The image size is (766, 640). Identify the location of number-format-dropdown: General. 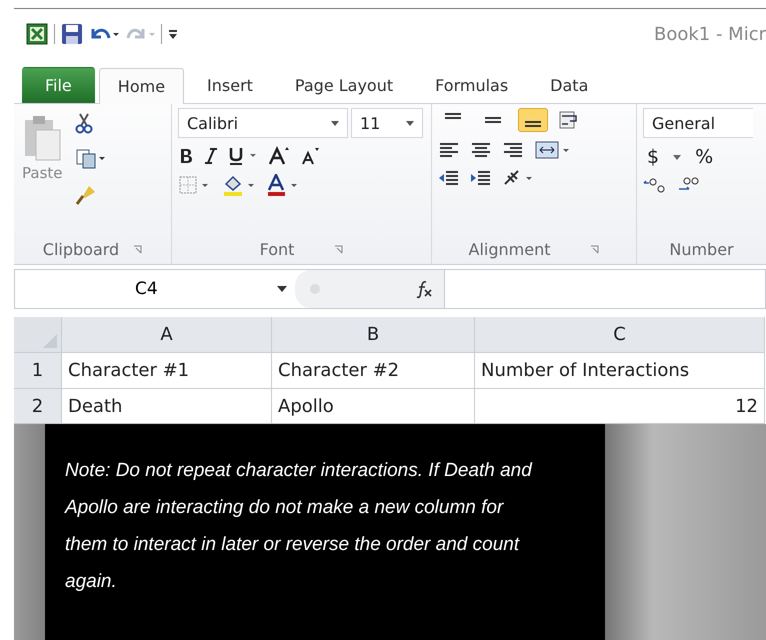
(698, 123).